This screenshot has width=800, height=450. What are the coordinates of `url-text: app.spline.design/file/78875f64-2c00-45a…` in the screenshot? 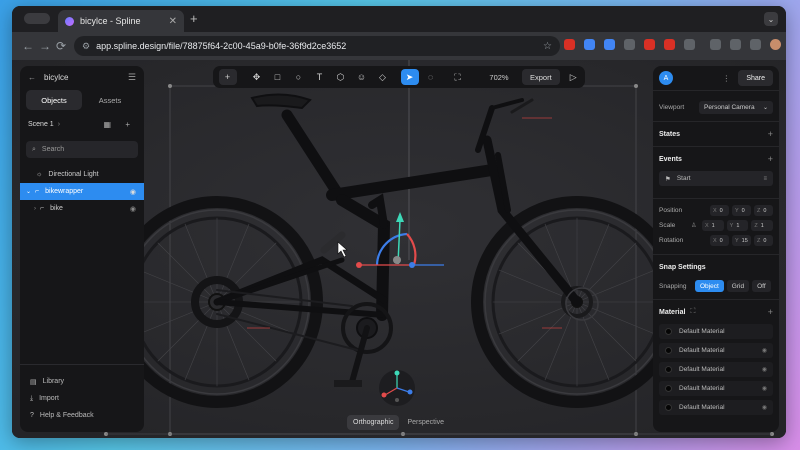 It's located at (221, 46).